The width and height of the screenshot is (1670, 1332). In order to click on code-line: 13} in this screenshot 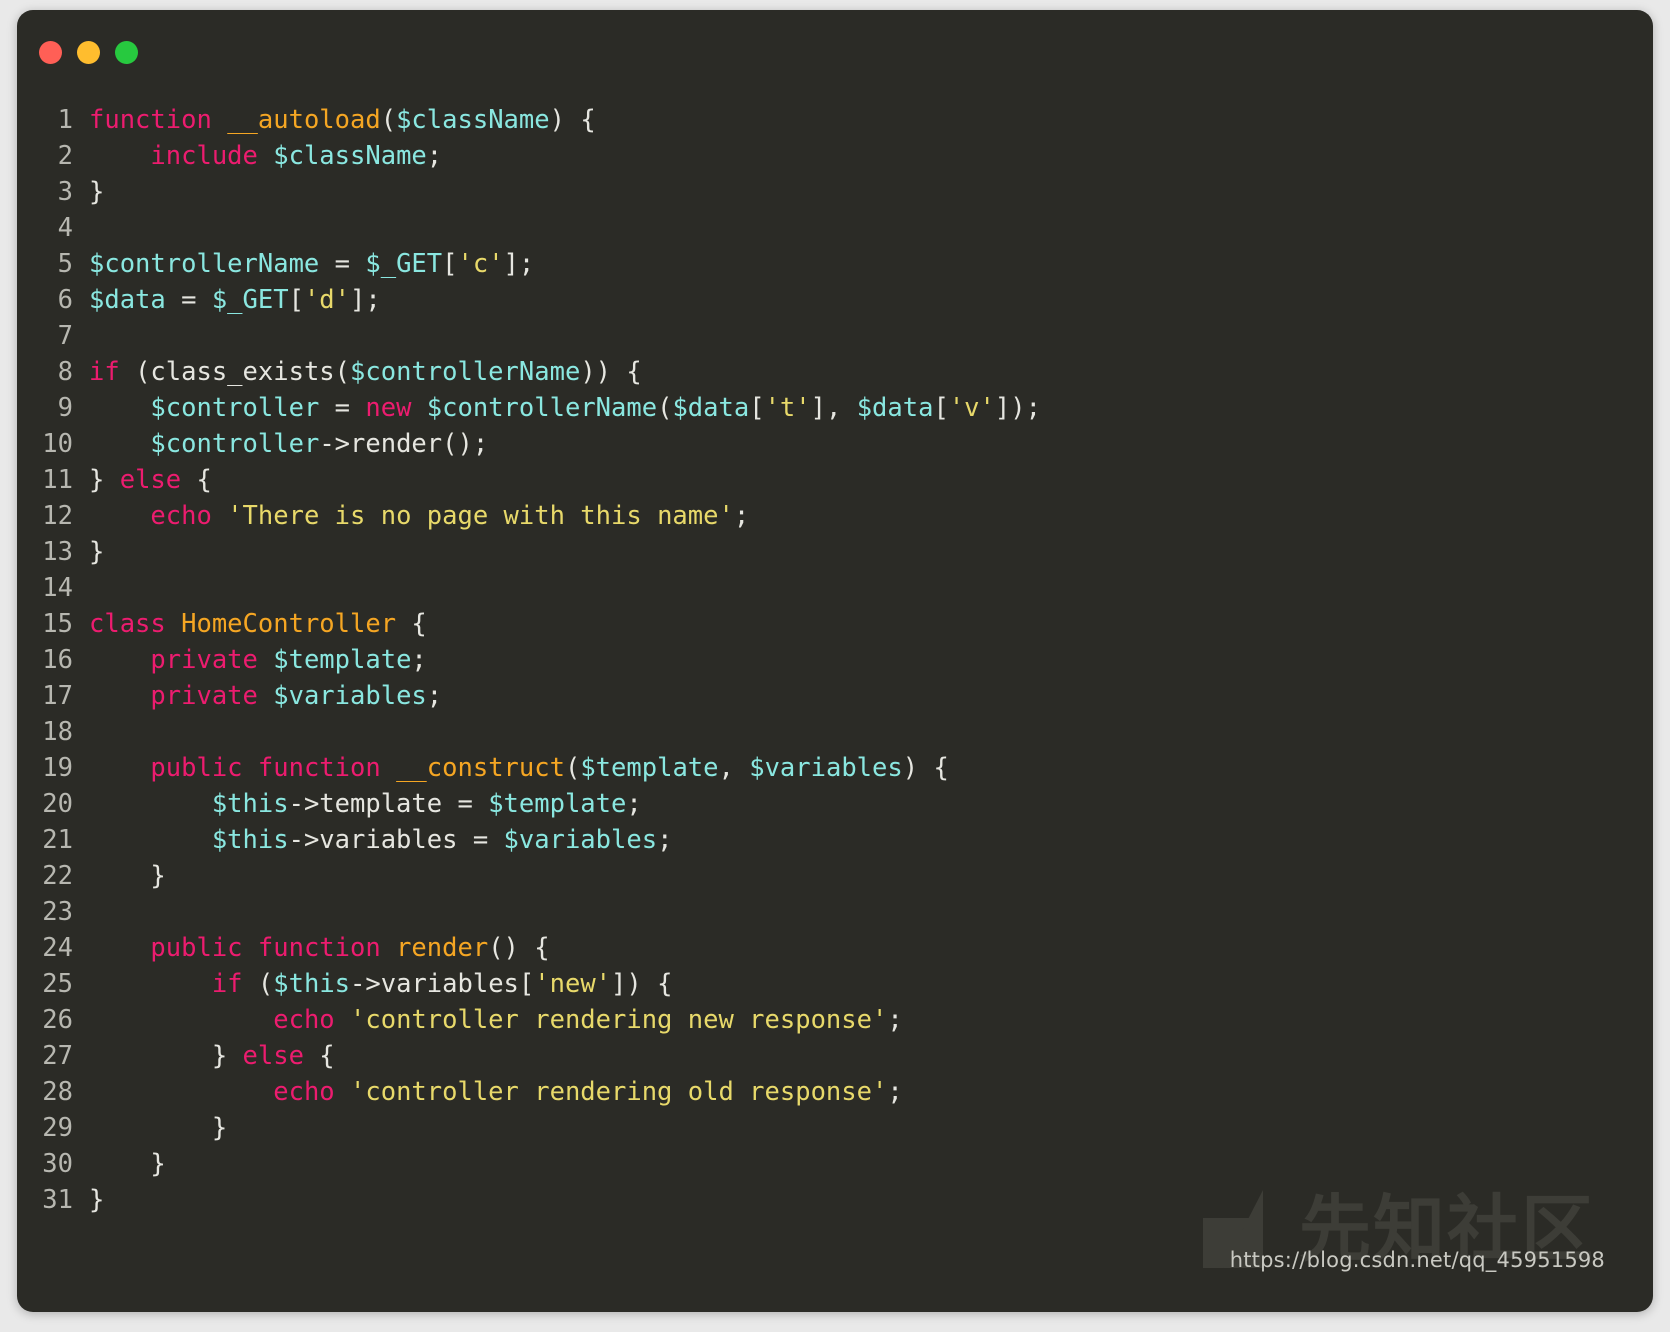, I will do `click(835, 552)`.